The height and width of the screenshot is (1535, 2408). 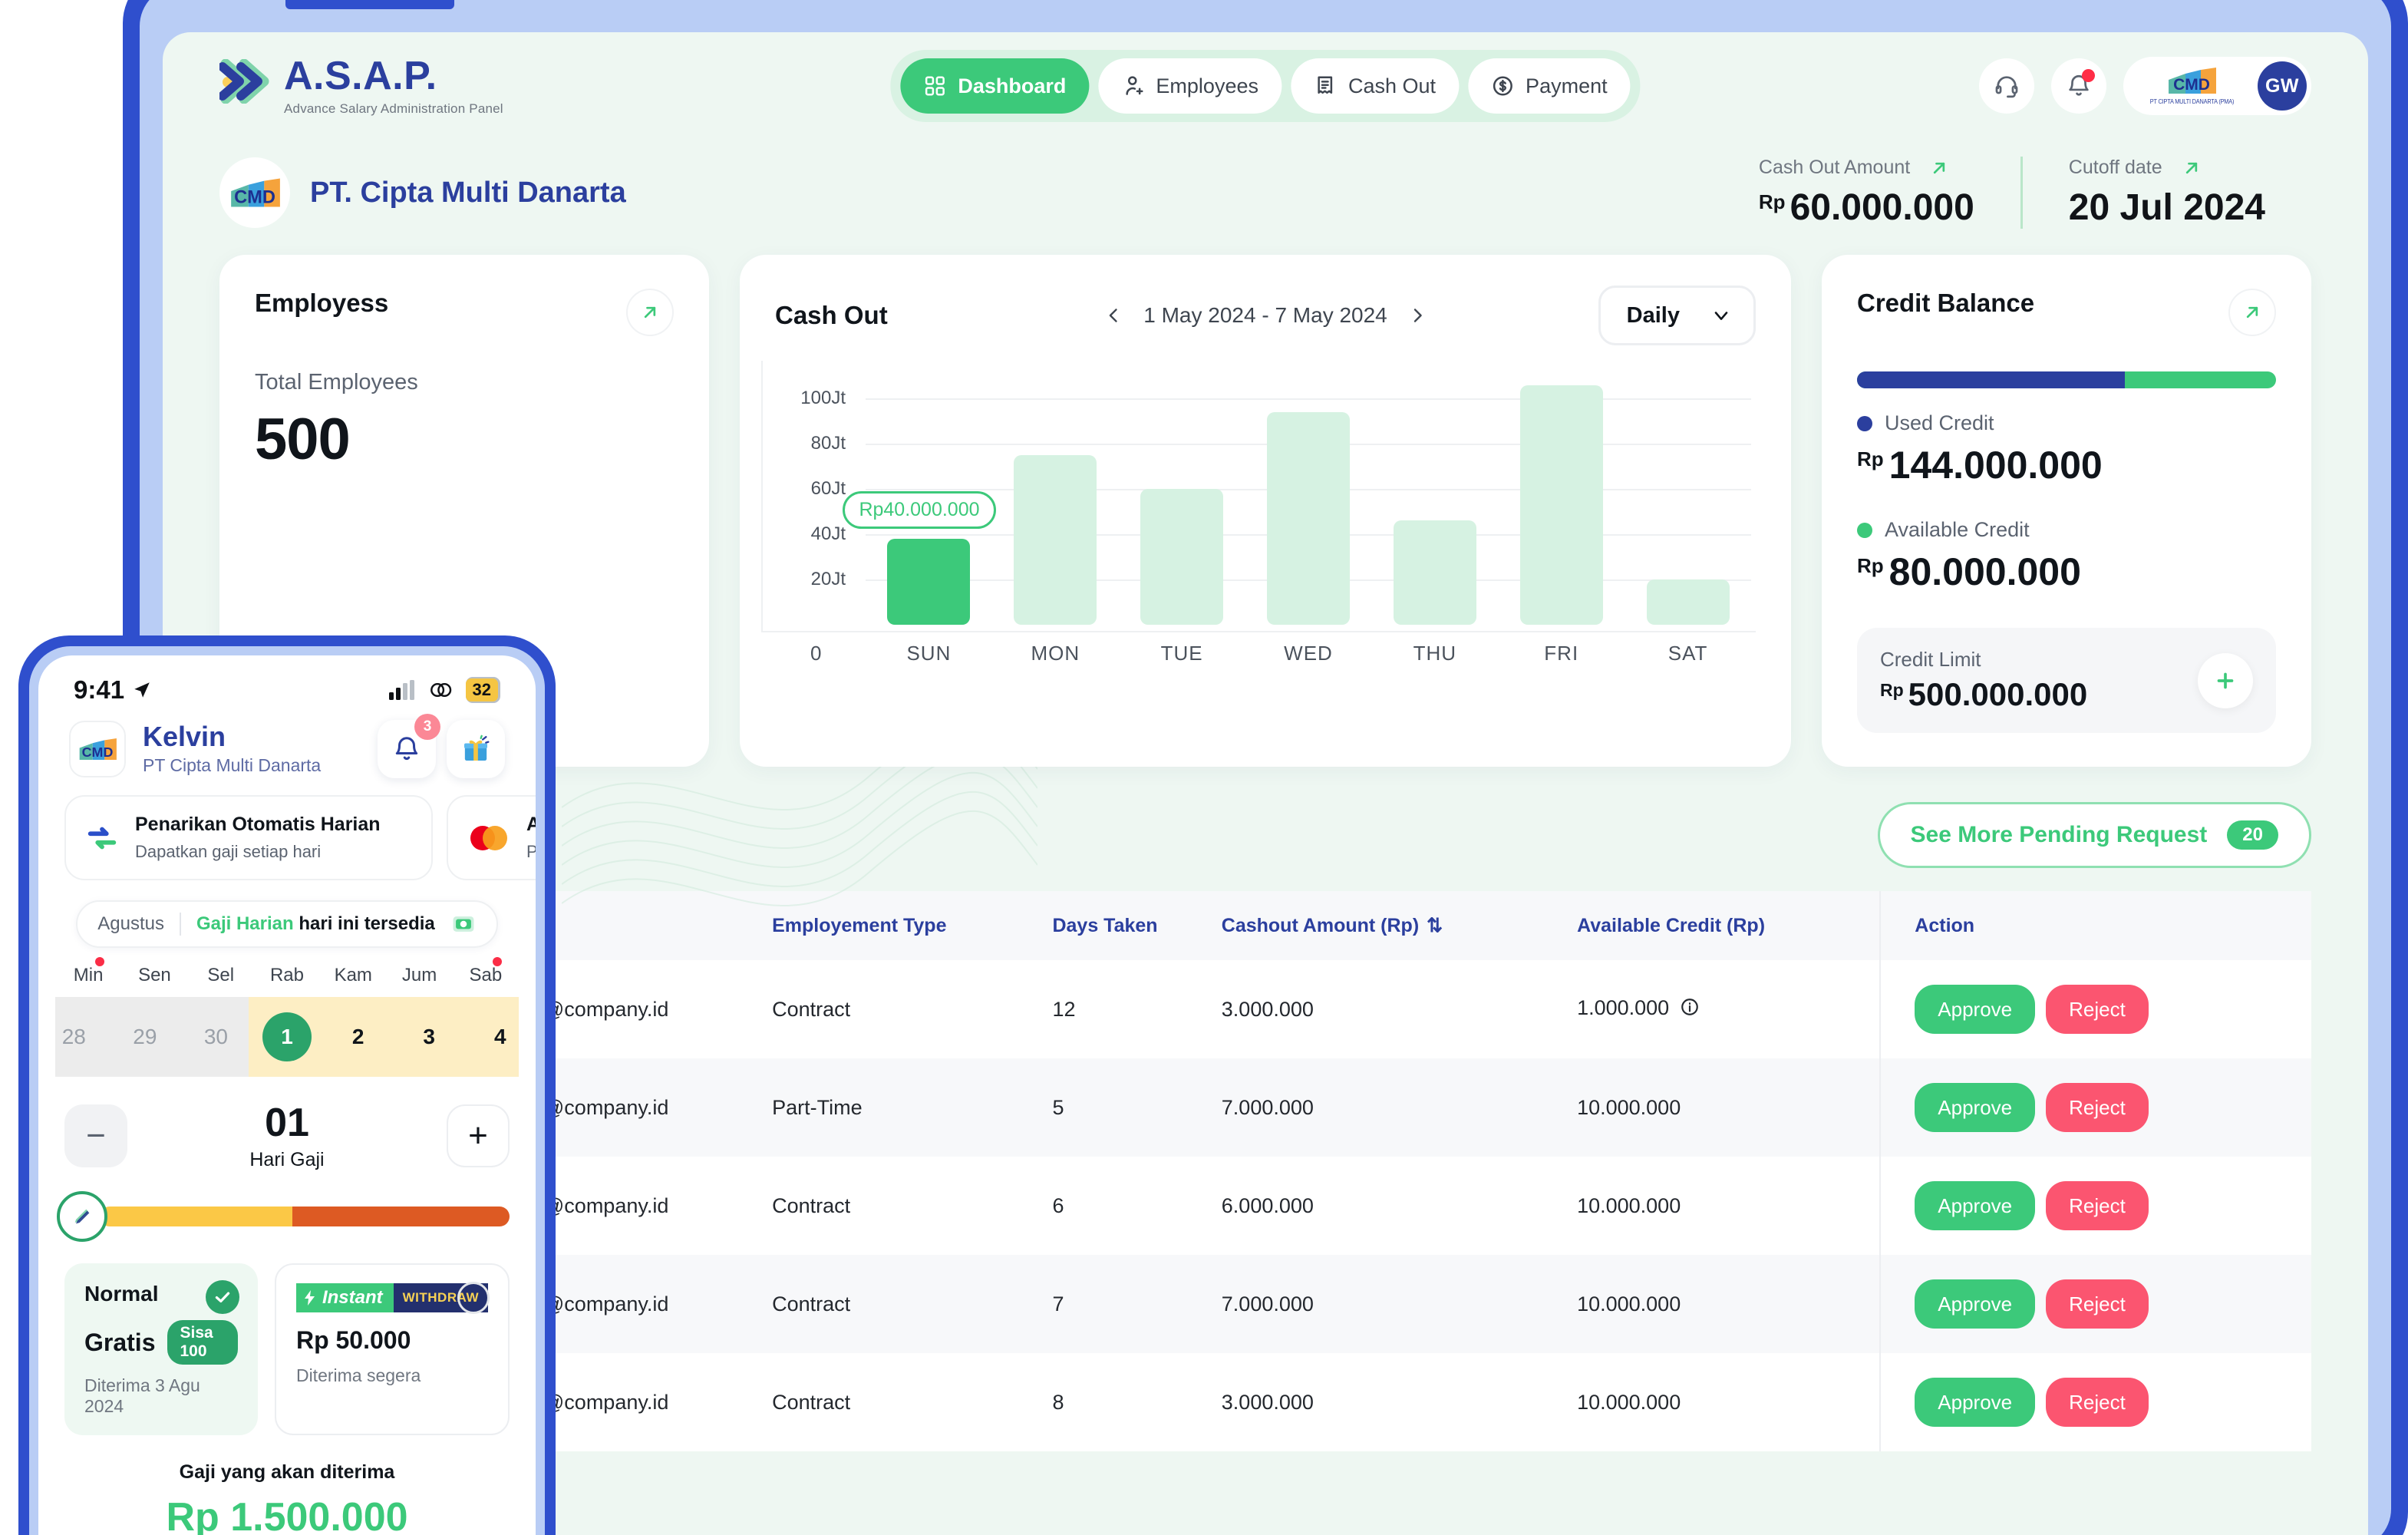 I want to click on stepper-increase-button: +, so click(x=478, y=1135).